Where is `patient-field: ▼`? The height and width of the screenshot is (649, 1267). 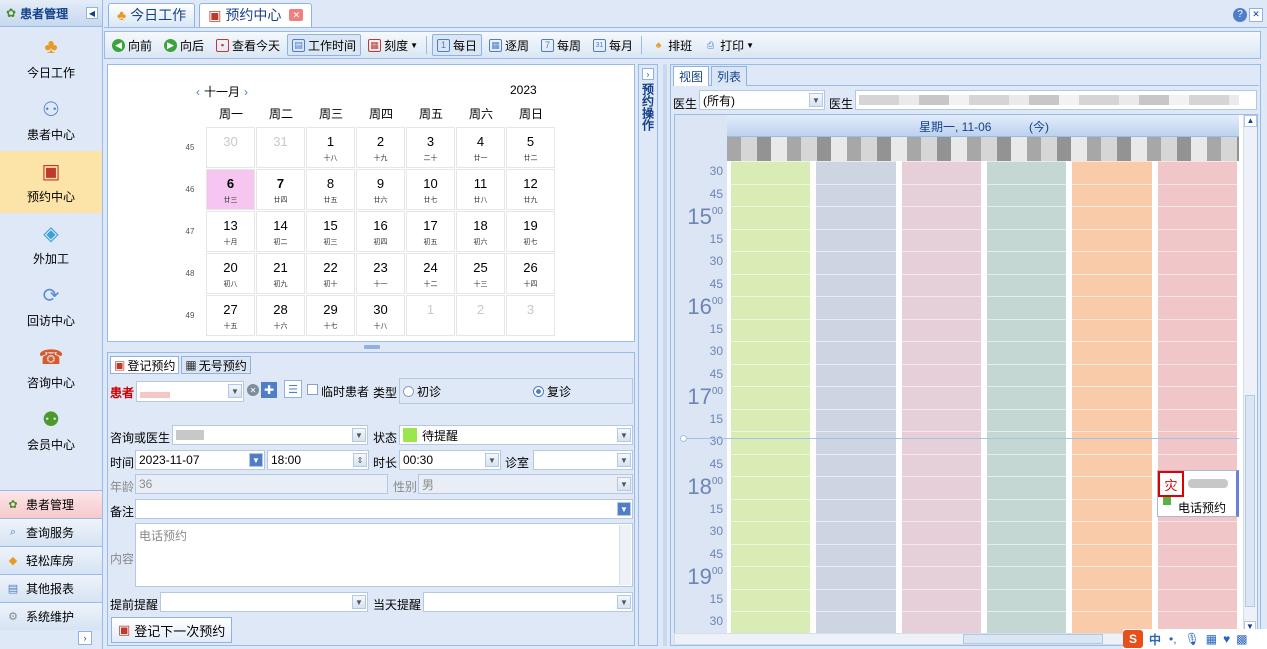
patient-field: ▼ is located at coordinates (190, 391).